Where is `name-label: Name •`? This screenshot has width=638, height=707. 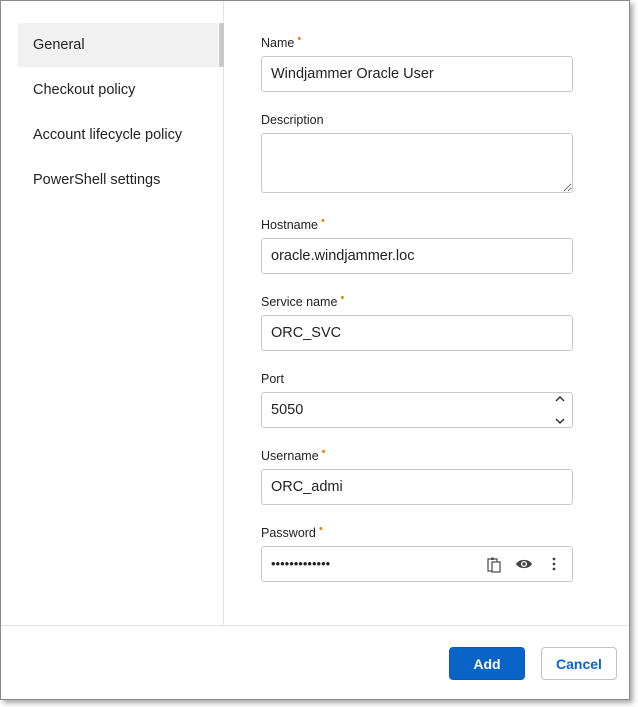
name-label: Name • is located at coordinates (281, 41).